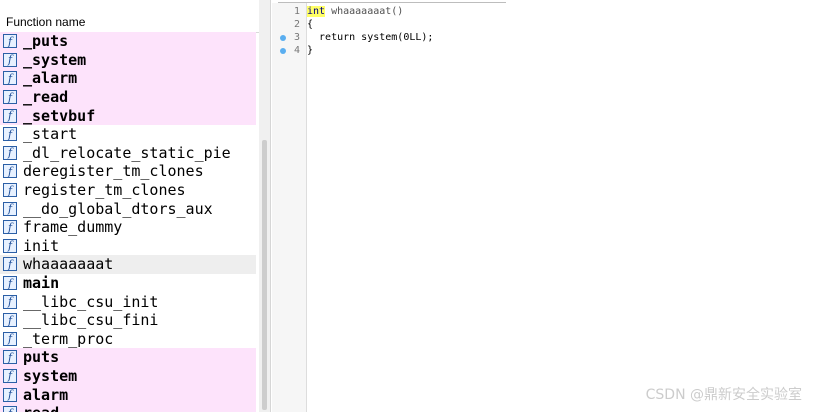  I want to click on code-token: }, so click(310, 50).